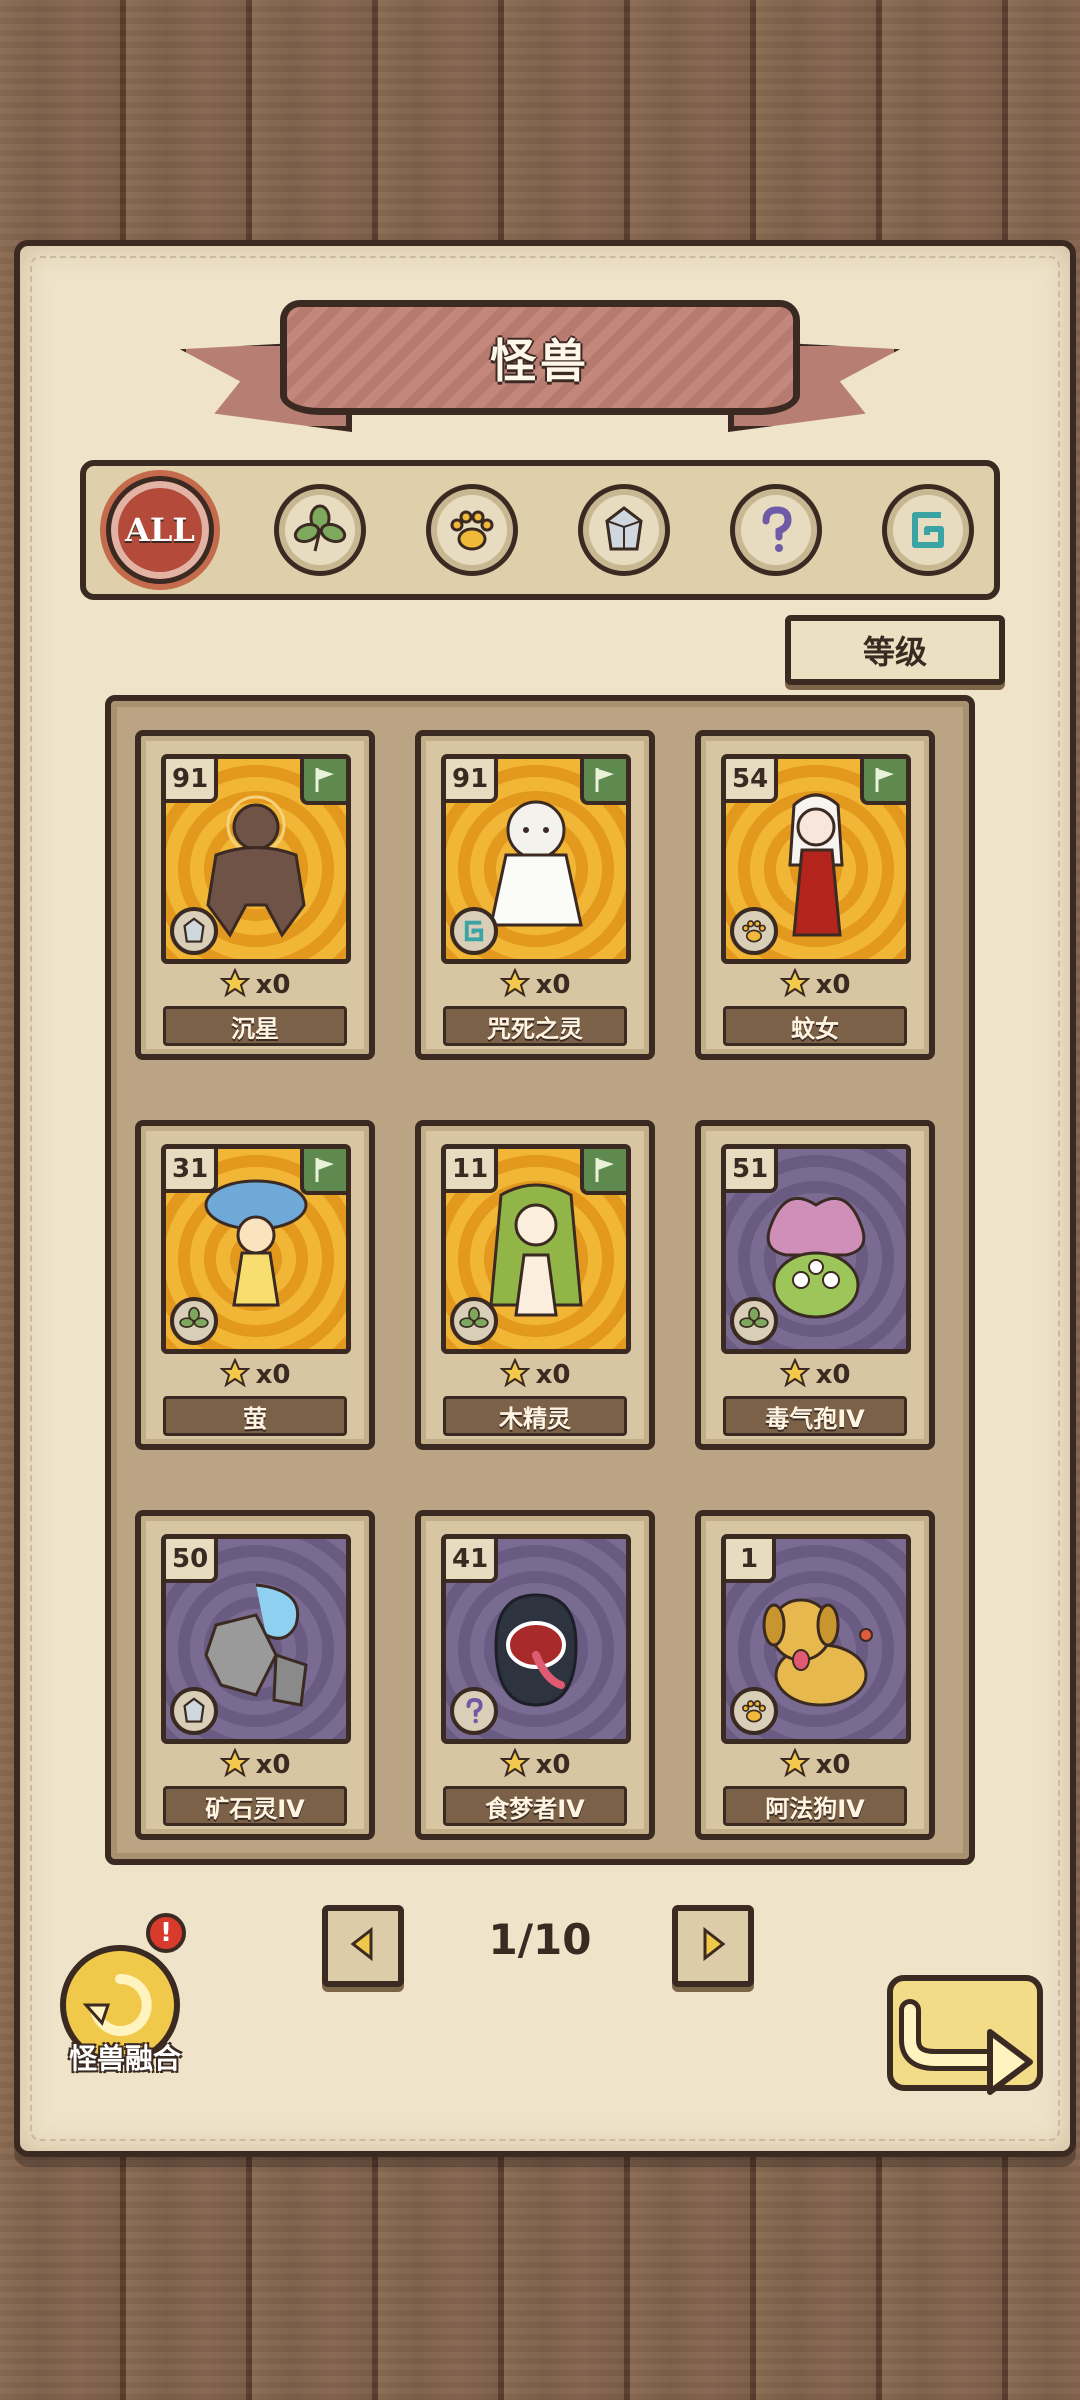  I want to click on monster-card: 51 x0 毒气孢IV, so click(815, 1285).